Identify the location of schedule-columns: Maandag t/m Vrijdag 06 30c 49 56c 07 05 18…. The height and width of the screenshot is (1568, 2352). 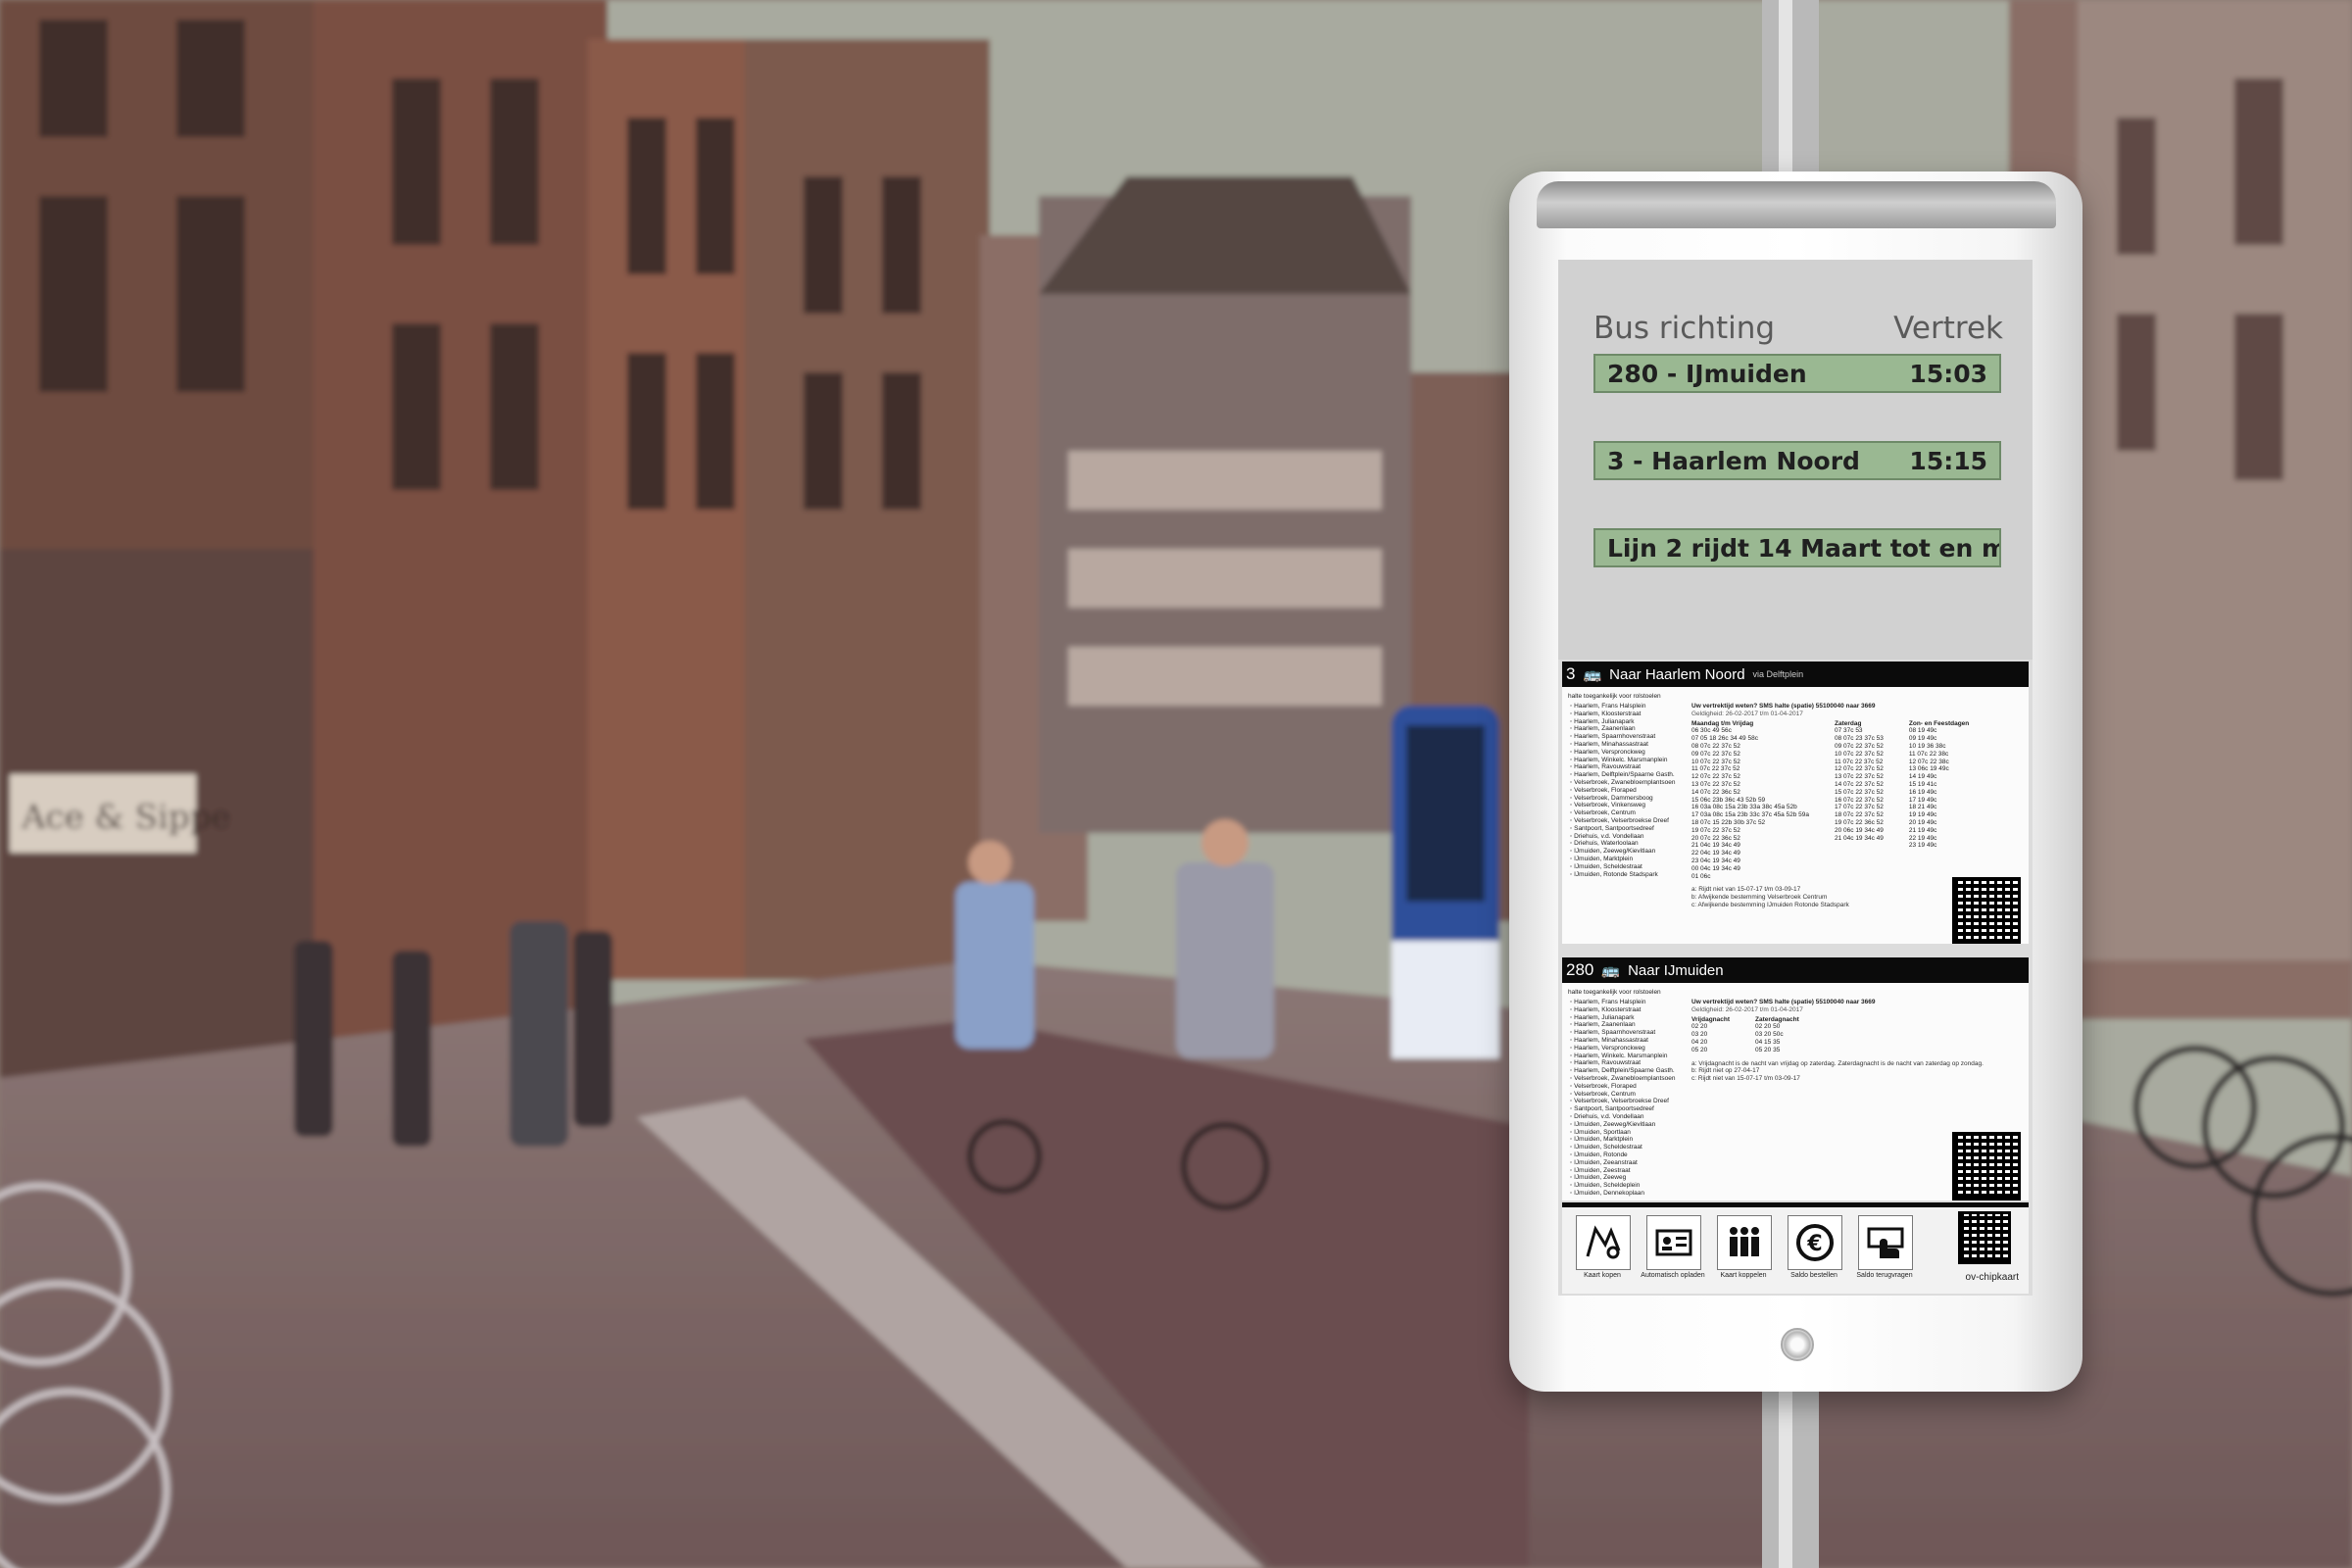
(1858, 800).